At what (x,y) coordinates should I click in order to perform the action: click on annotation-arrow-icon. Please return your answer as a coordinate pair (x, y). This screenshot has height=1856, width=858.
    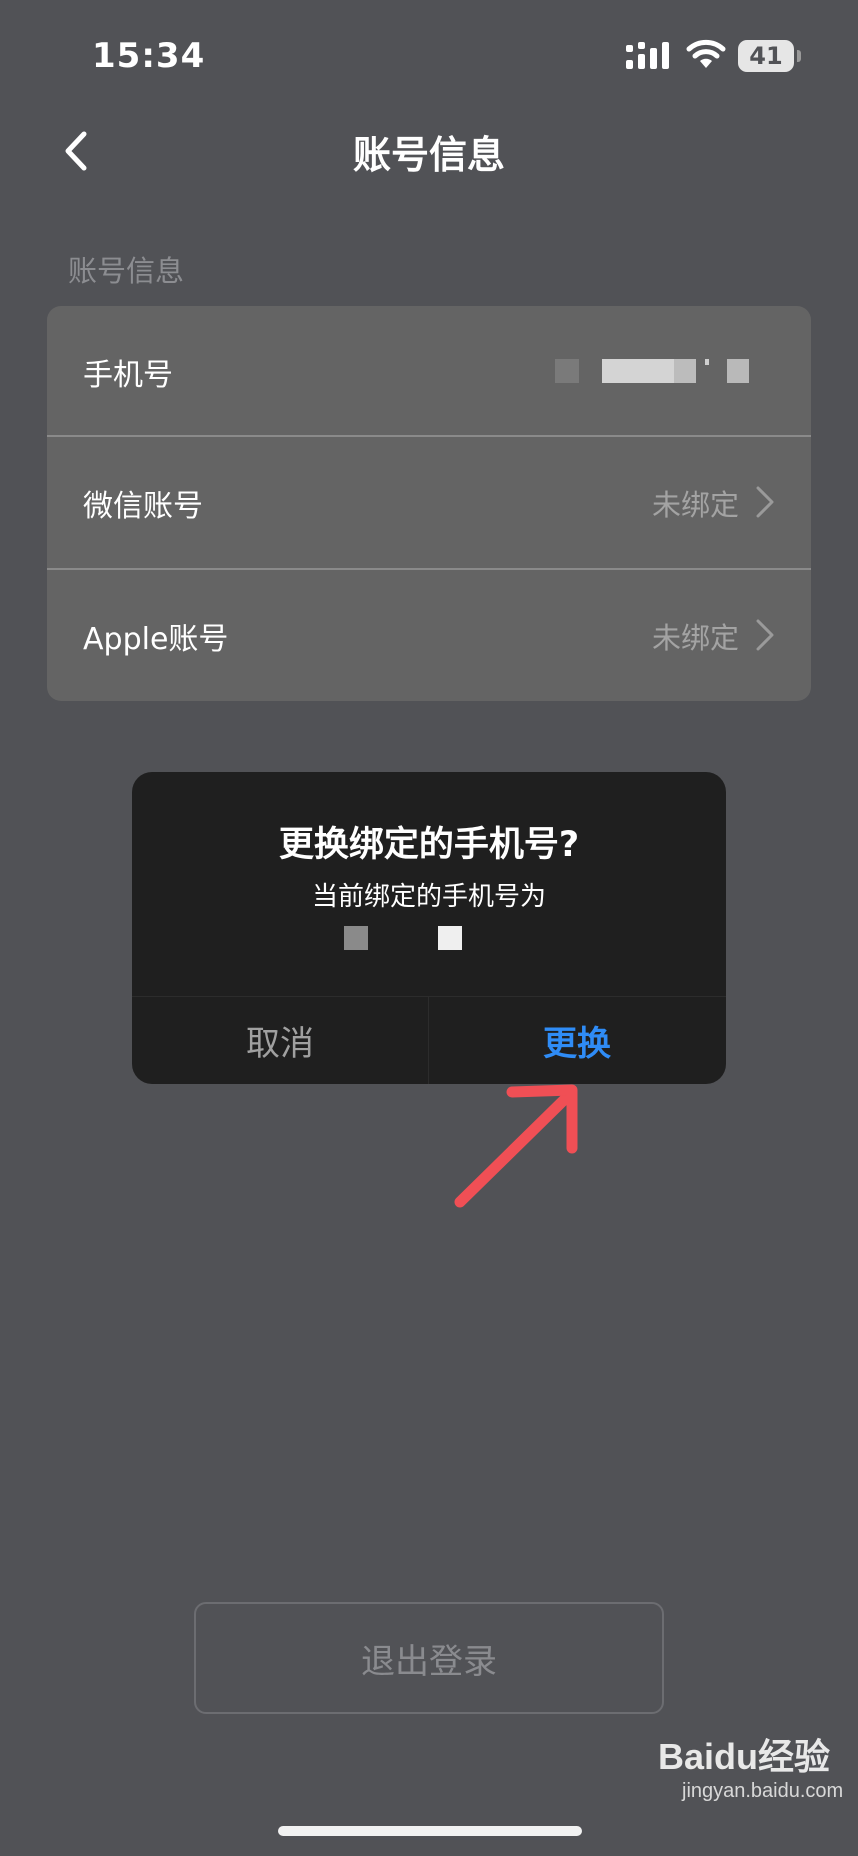
    Looking at the image, I should click on (516, 1146).